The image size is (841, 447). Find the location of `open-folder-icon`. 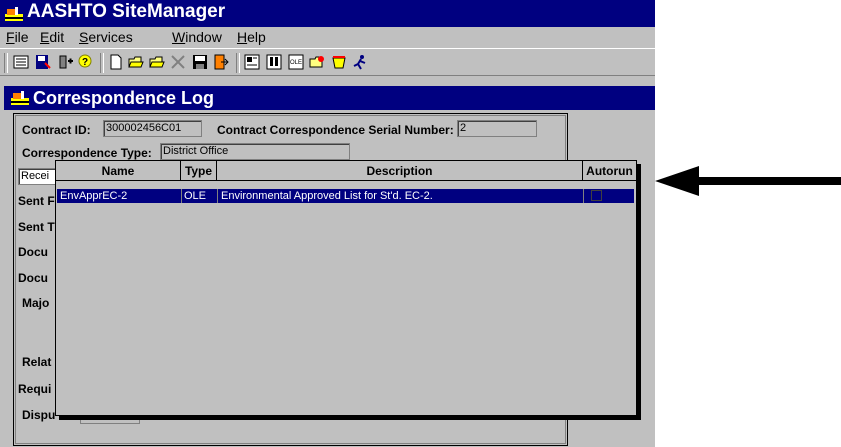

open-folder-icon is located at coordinates (136, 62).